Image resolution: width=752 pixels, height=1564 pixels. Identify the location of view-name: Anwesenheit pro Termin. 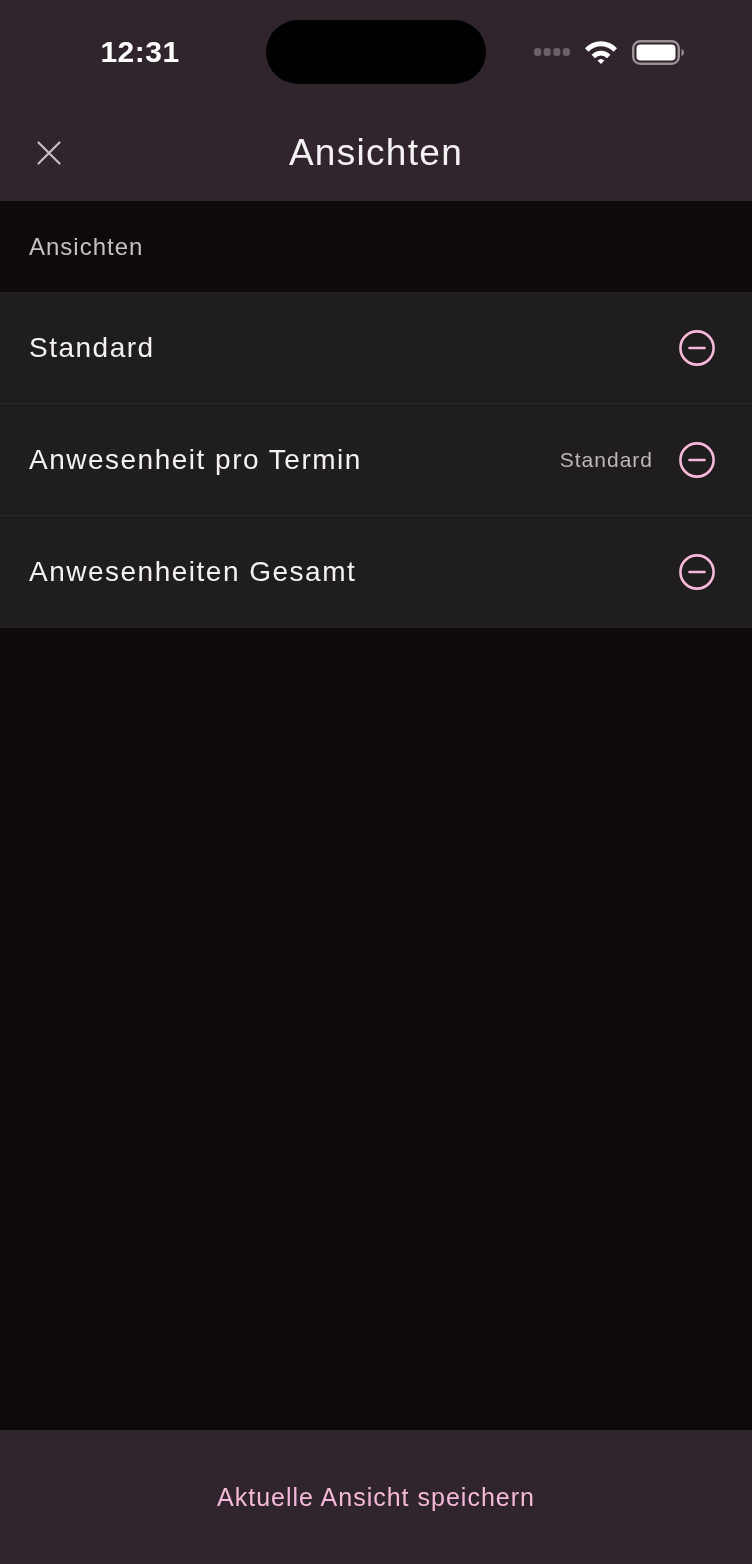
(196, 459).